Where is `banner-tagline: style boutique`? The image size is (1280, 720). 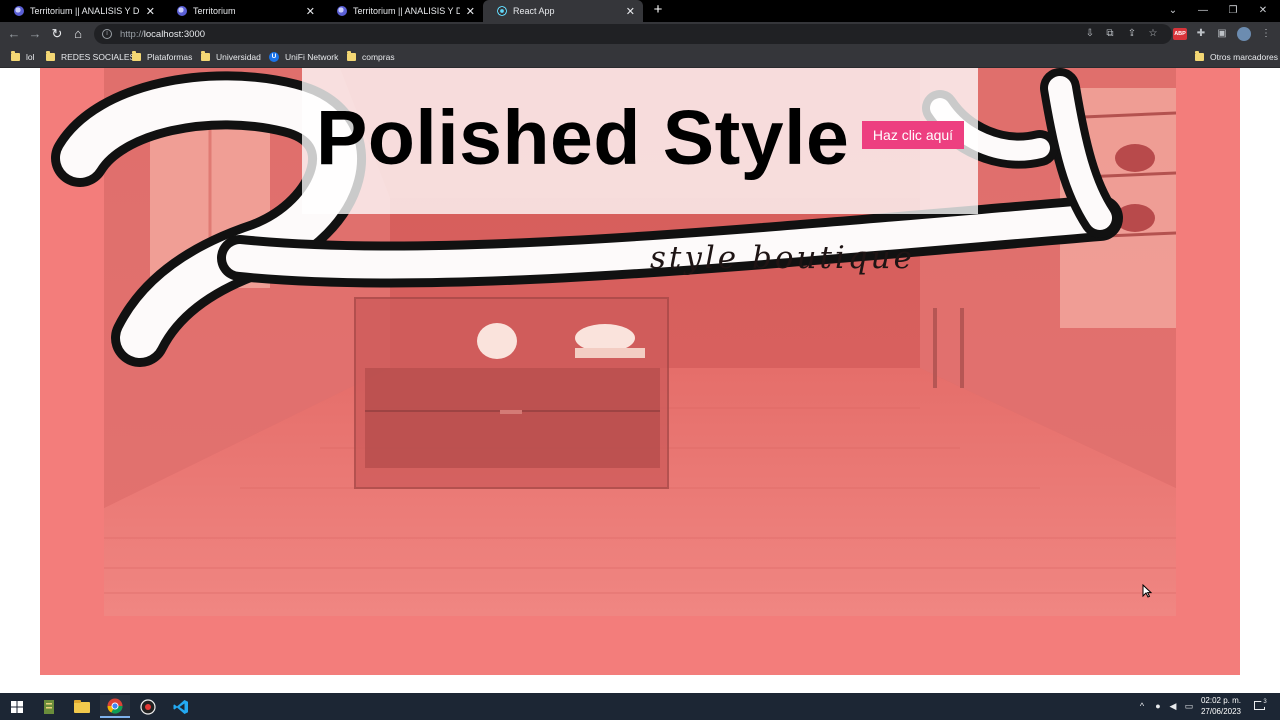
banner-tagline: style boutique is located at coordinates (782, 258).